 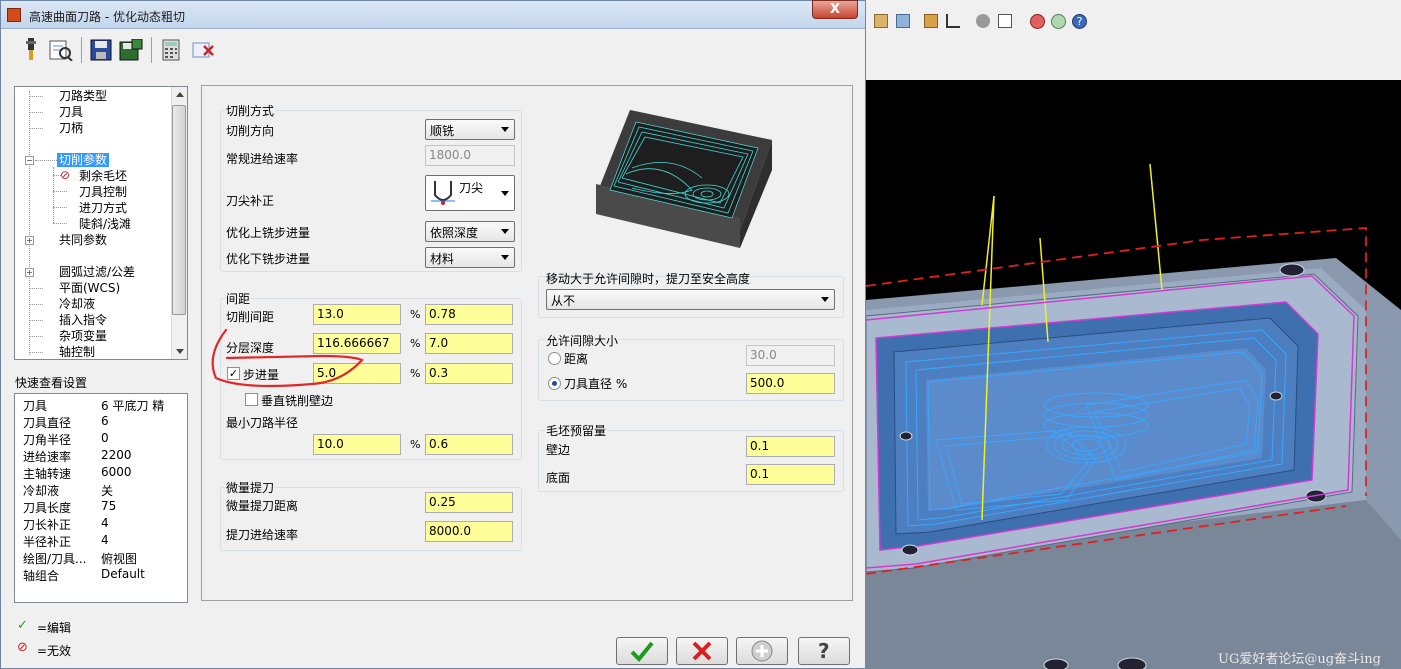 I want to click on tool-dia-label: 刀具直径 %, so click(x=596, y=384).